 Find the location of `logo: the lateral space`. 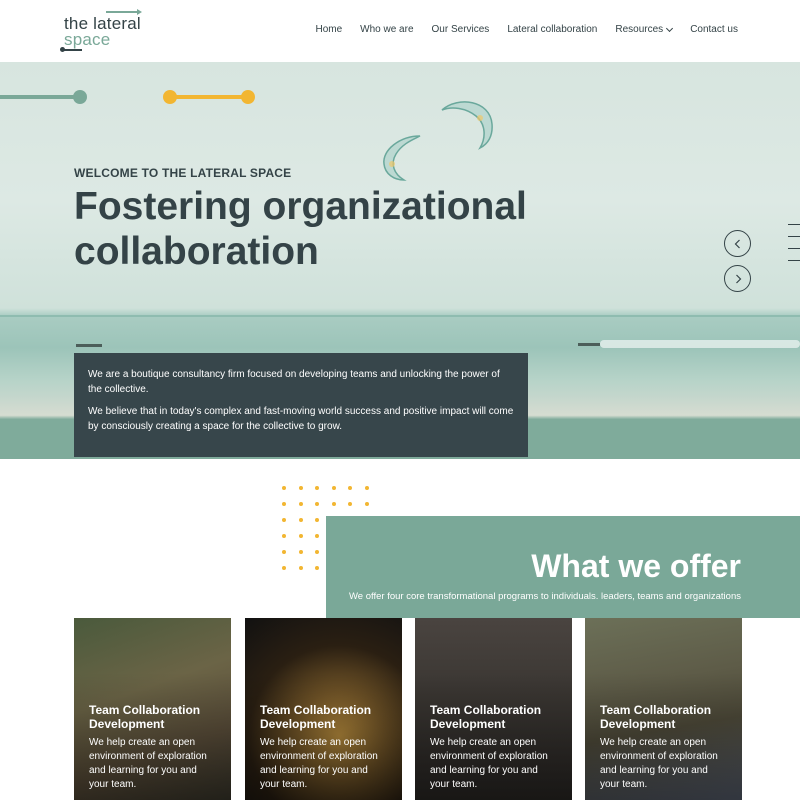

logo: the lateral space is located at coordinates (105, 31).